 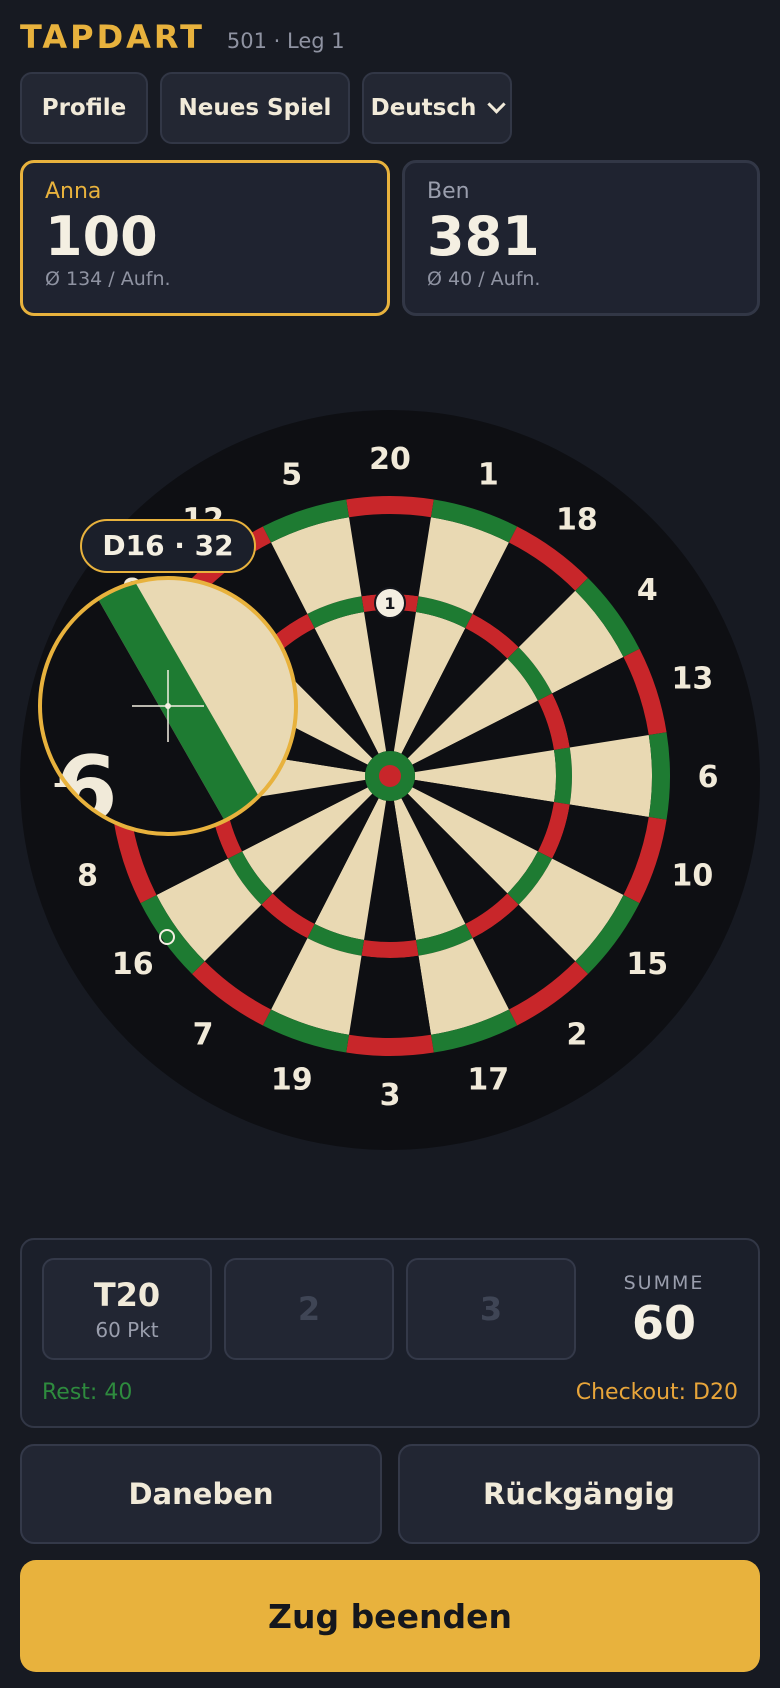 What do you see at coordinates (708, 777) in the screenshot?
I see `board-number-6: 6` at bounding box center [708, 777].